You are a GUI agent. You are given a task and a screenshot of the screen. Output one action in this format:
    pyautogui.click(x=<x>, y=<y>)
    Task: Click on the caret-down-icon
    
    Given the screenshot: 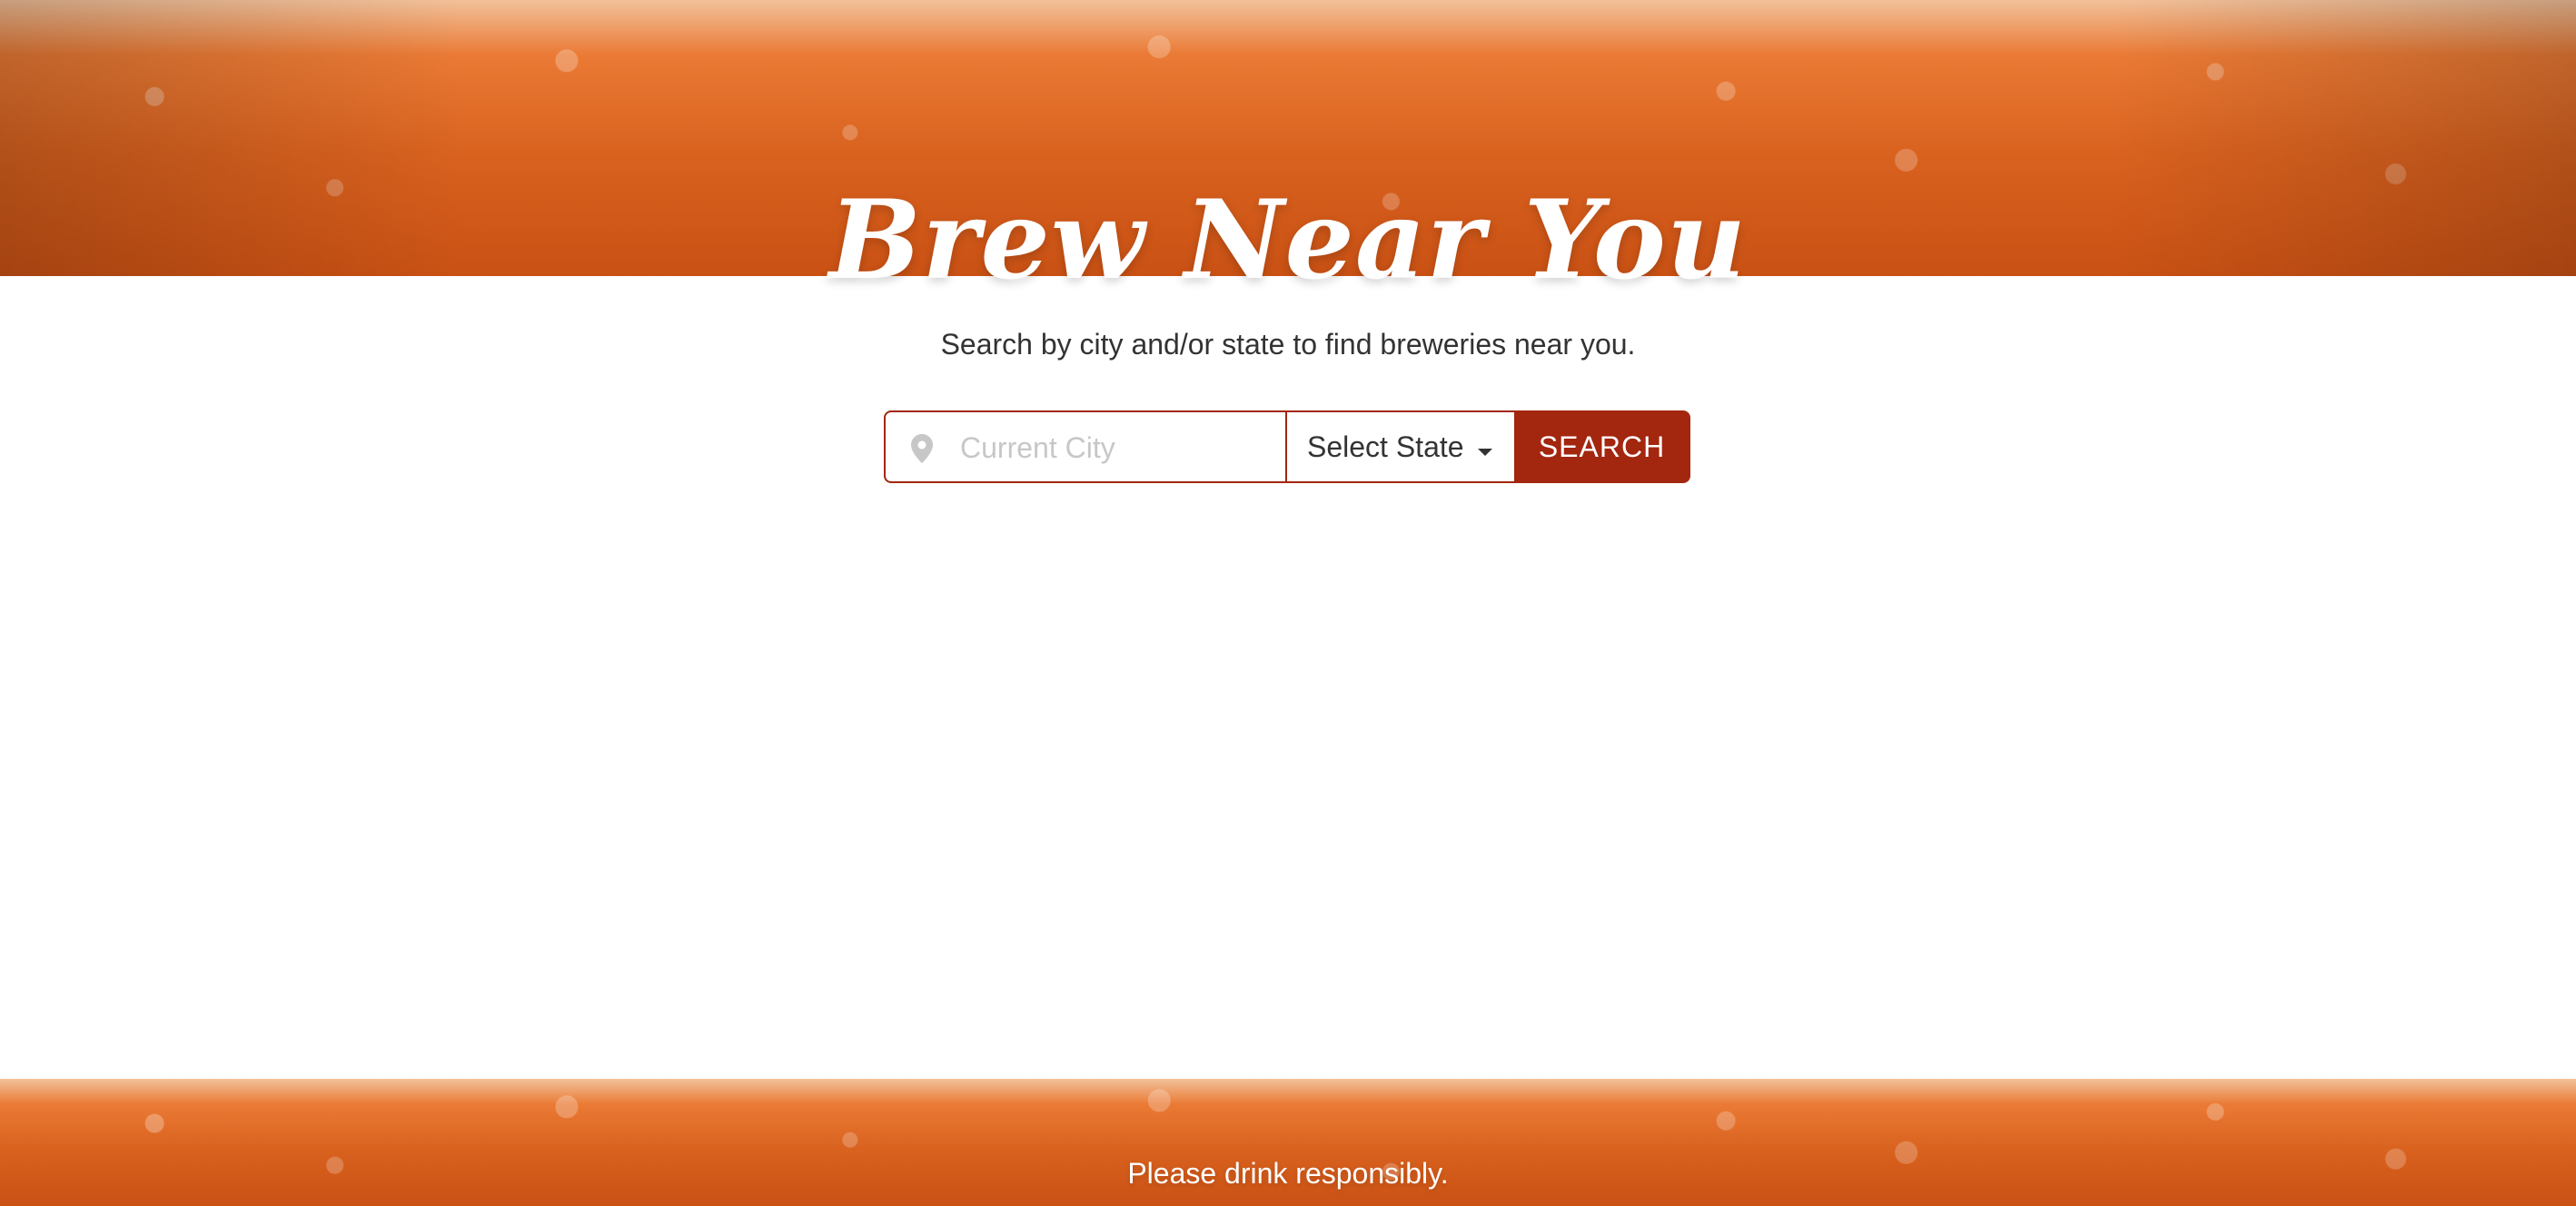 What is the action you would take?
    pyautogui.click(x=1485, y=450)
    